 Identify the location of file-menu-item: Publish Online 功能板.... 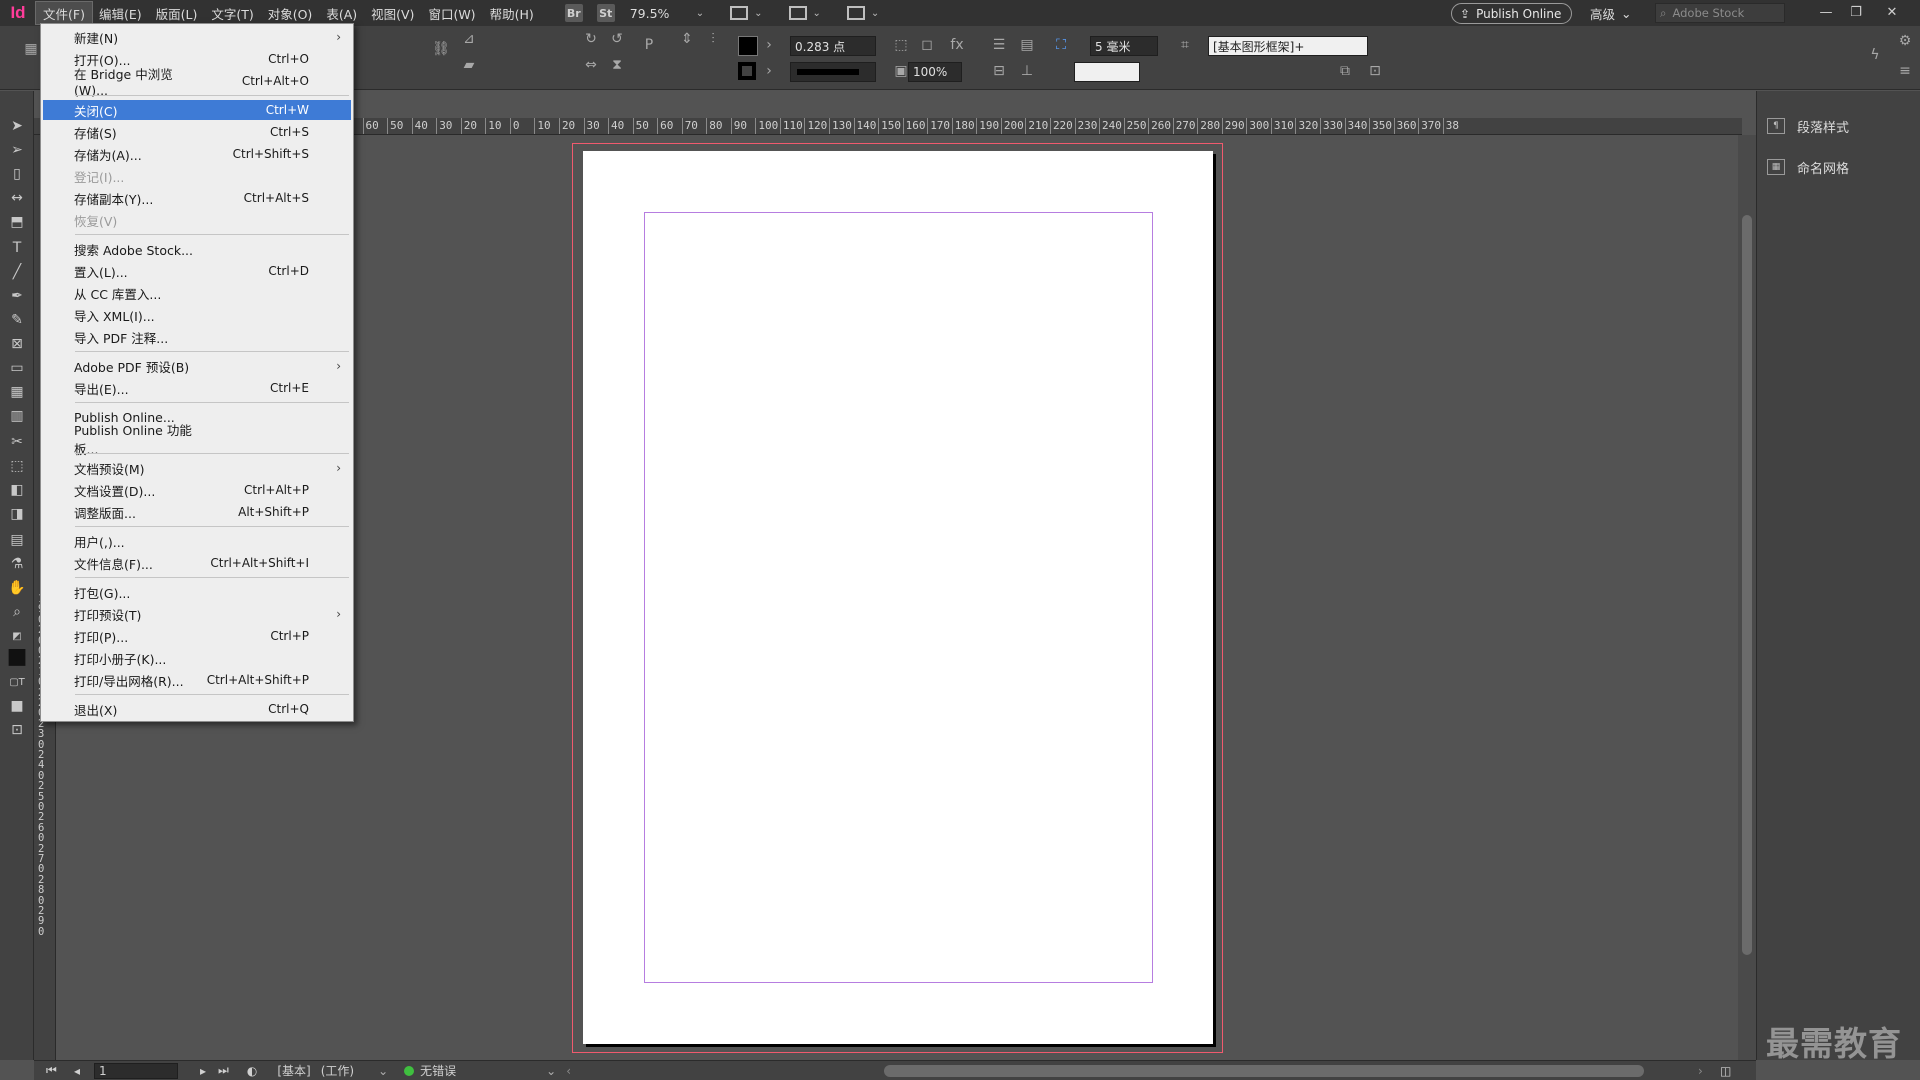
(197, 440).